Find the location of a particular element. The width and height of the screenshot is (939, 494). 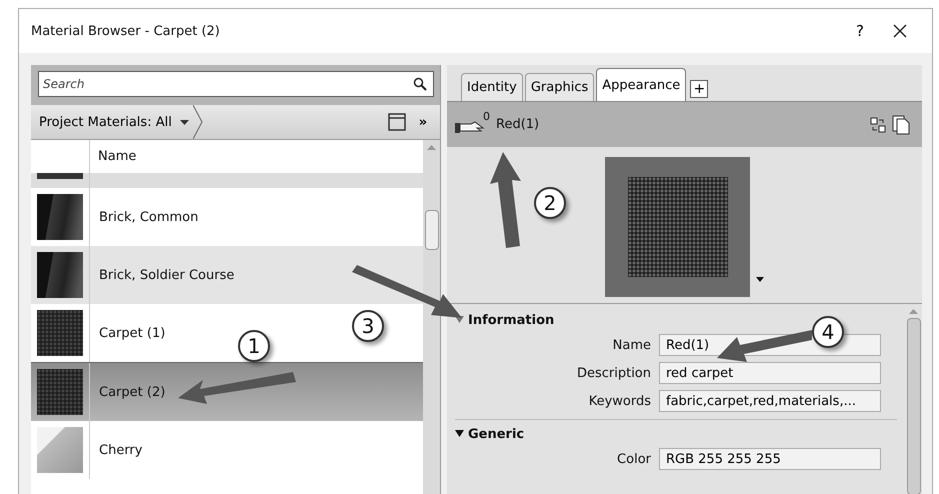

scrollbar is located at coordinates (431, 317).